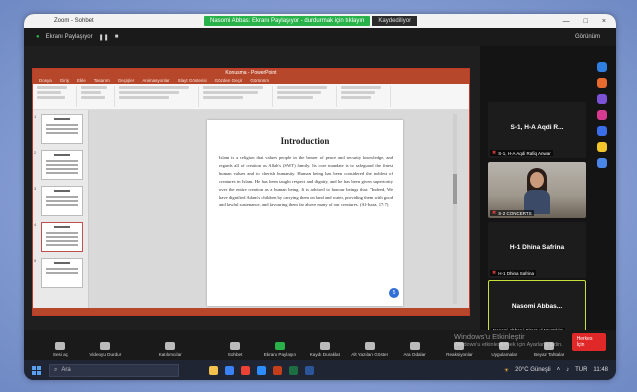 This screenshot has height=392, width=637. I want to click on stop-icon: ■, so click(117, 37).